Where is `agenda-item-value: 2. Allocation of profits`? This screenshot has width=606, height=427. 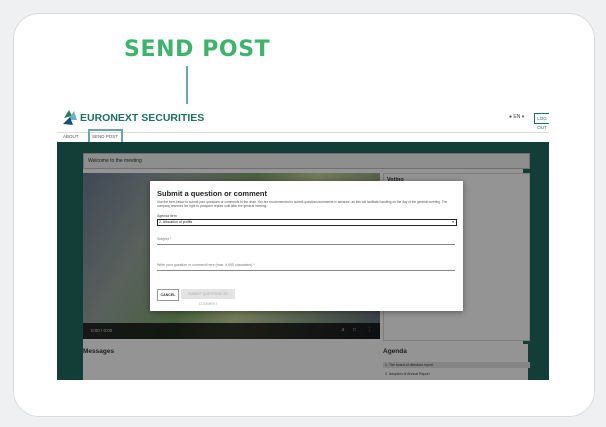 agenda-item-value: 2. Allocation of profits is located at coordinates (176, 222).